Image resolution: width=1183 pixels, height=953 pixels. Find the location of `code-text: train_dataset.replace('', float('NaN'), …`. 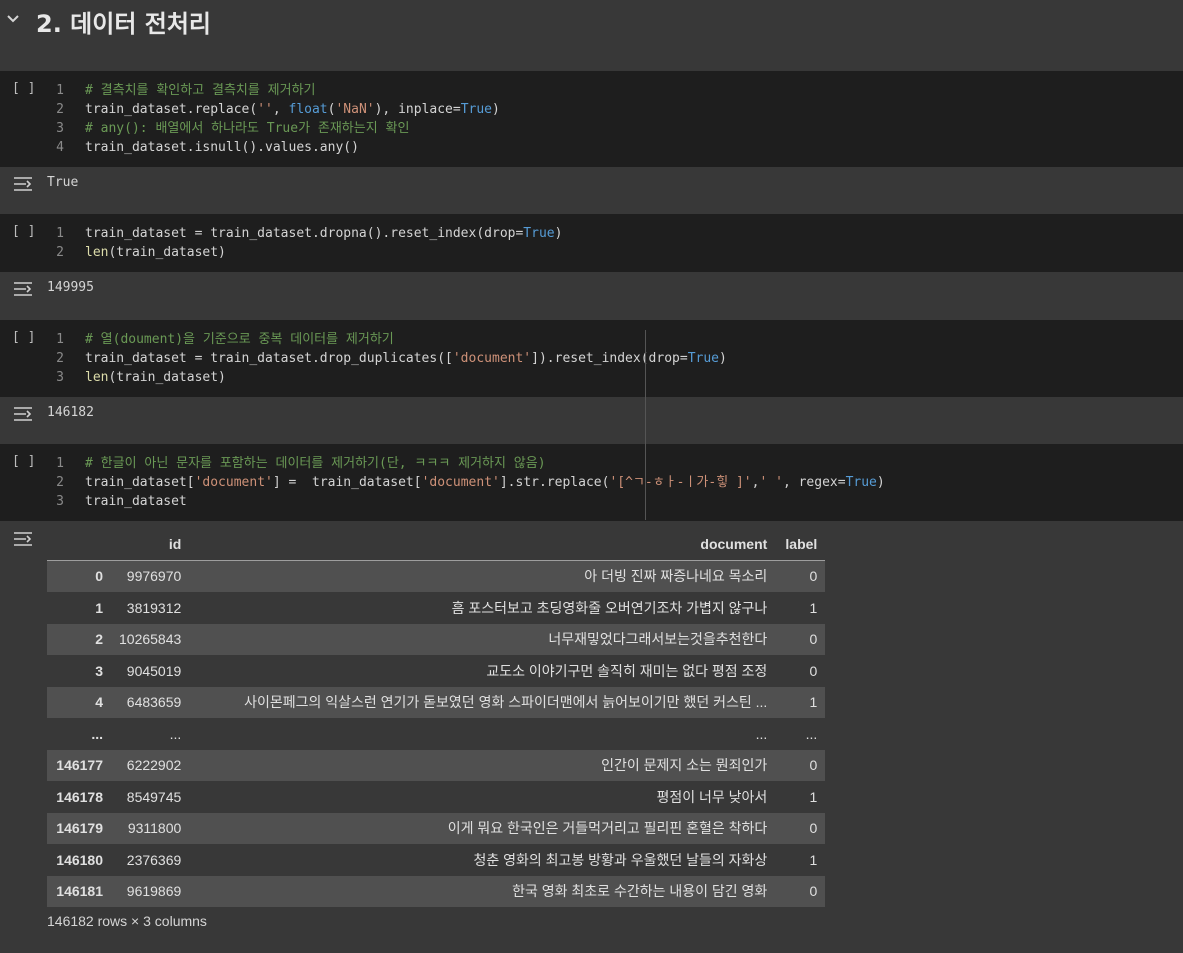

code-text: train_dataset.replace('', float('NaN'), … is located at coordinates (292, 109).